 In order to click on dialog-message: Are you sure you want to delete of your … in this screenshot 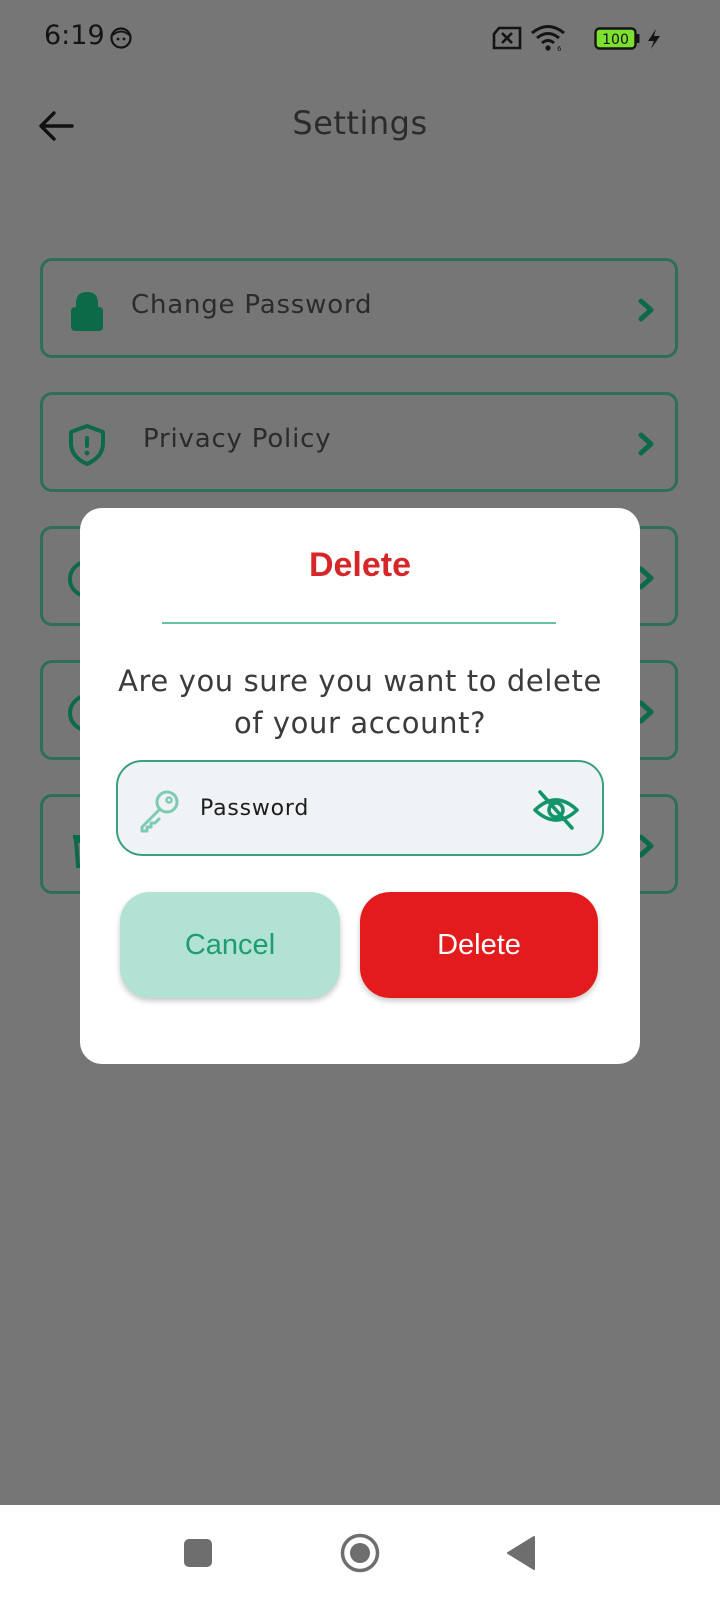, I will do `click(360, 702)`.